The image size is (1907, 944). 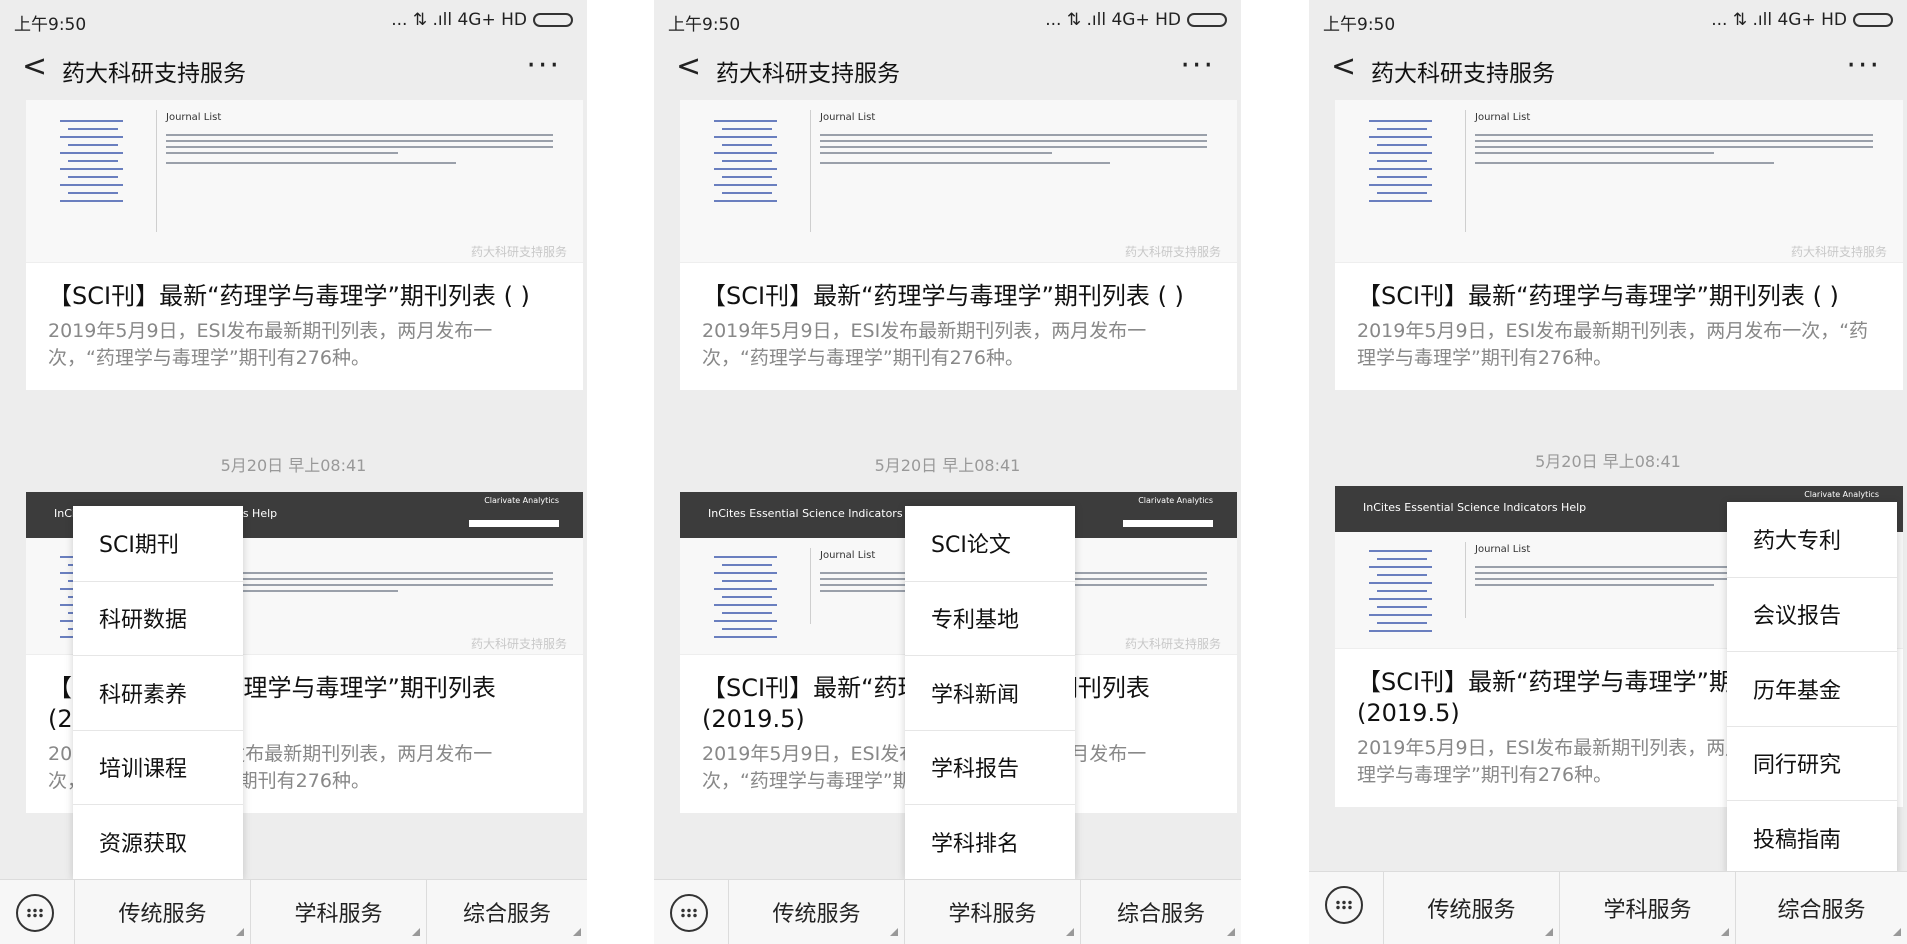 I want to click on menu-item: 资源获取, so click(x=158, y=841).